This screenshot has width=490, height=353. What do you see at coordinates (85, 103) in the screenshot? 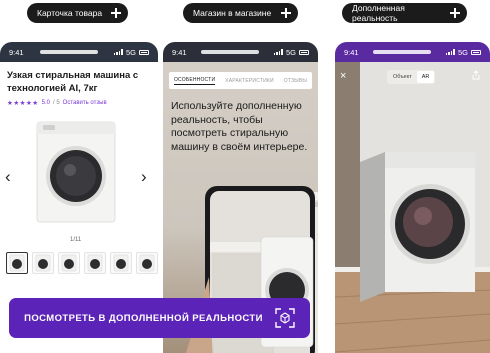
I see `review-link: Оставить отзыв` at bounding box center [85, 103].